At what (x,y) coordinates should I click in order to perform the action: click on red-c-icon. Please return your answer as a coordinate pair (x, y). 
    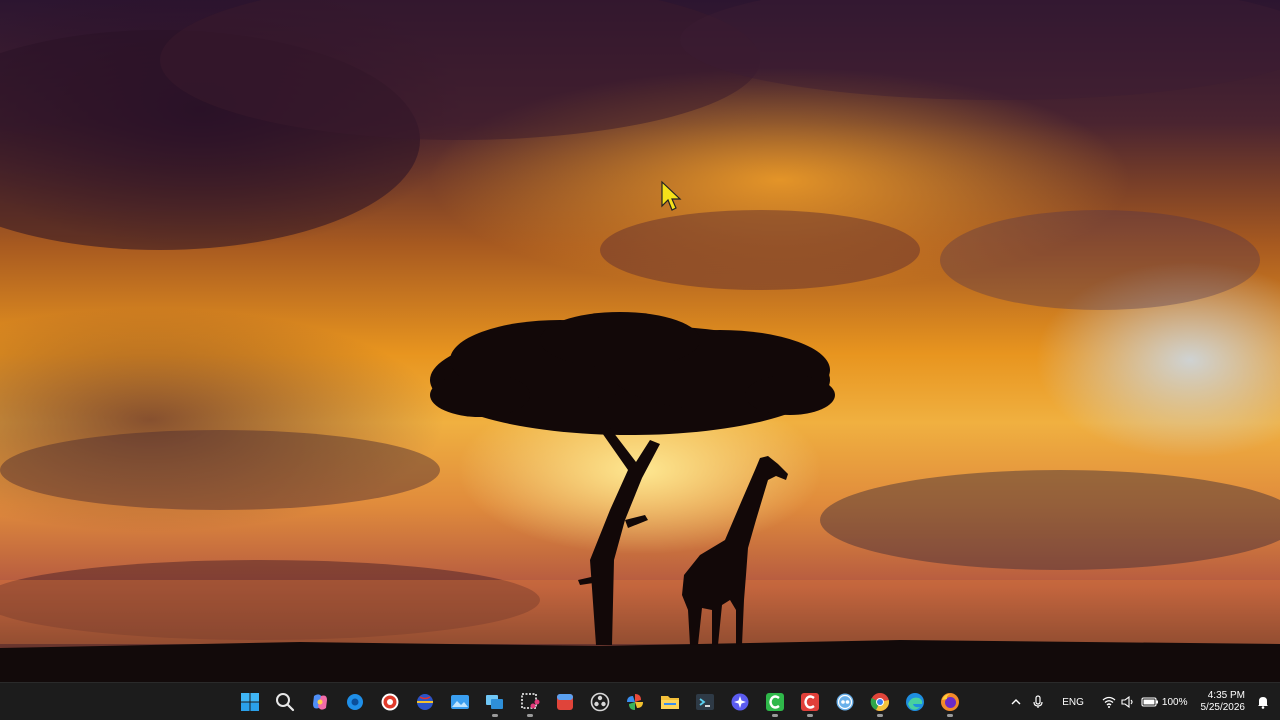
    Looking at the image, I should click on (809, 702).